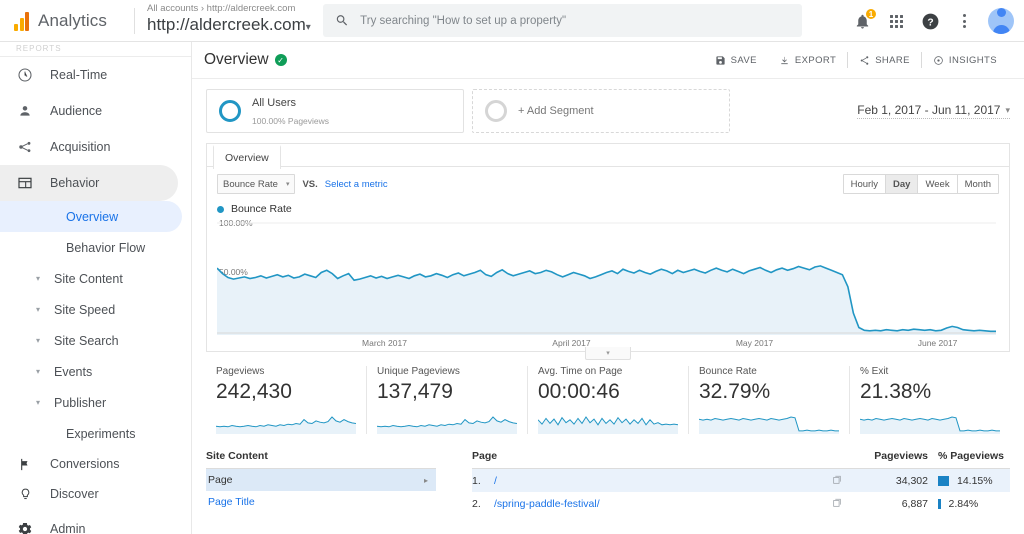 This screenshot has height=534, width=1024. I want to click on metric-card: Bounce Rate 32.79%, so click(768, 400).